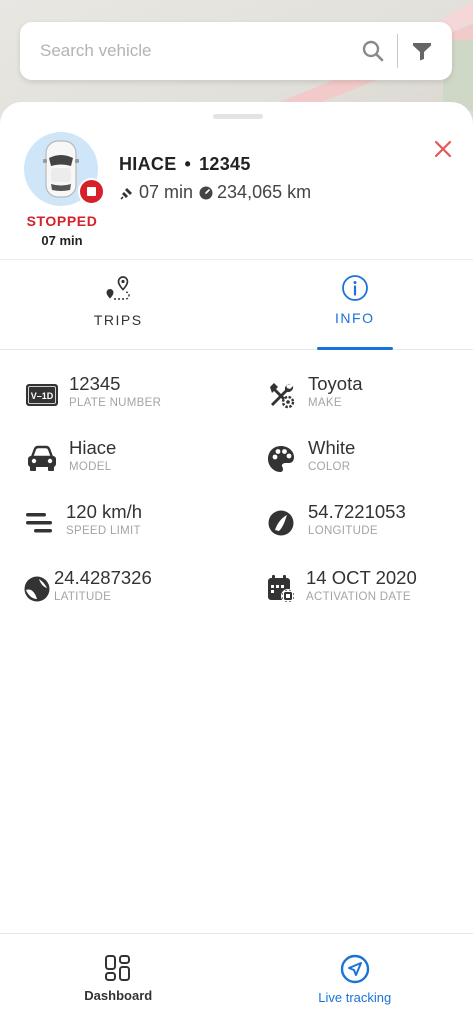 This screenshot has height=1024, width=473. I want to click on close-button, so click(443, 149).